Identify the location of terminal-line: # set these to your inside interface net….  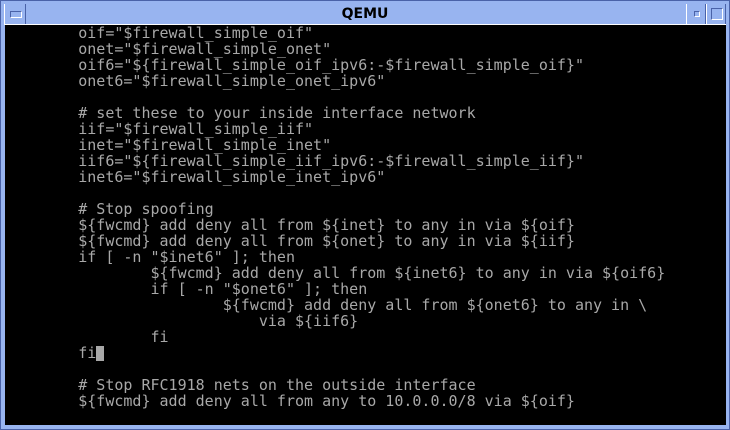
(335, 113).